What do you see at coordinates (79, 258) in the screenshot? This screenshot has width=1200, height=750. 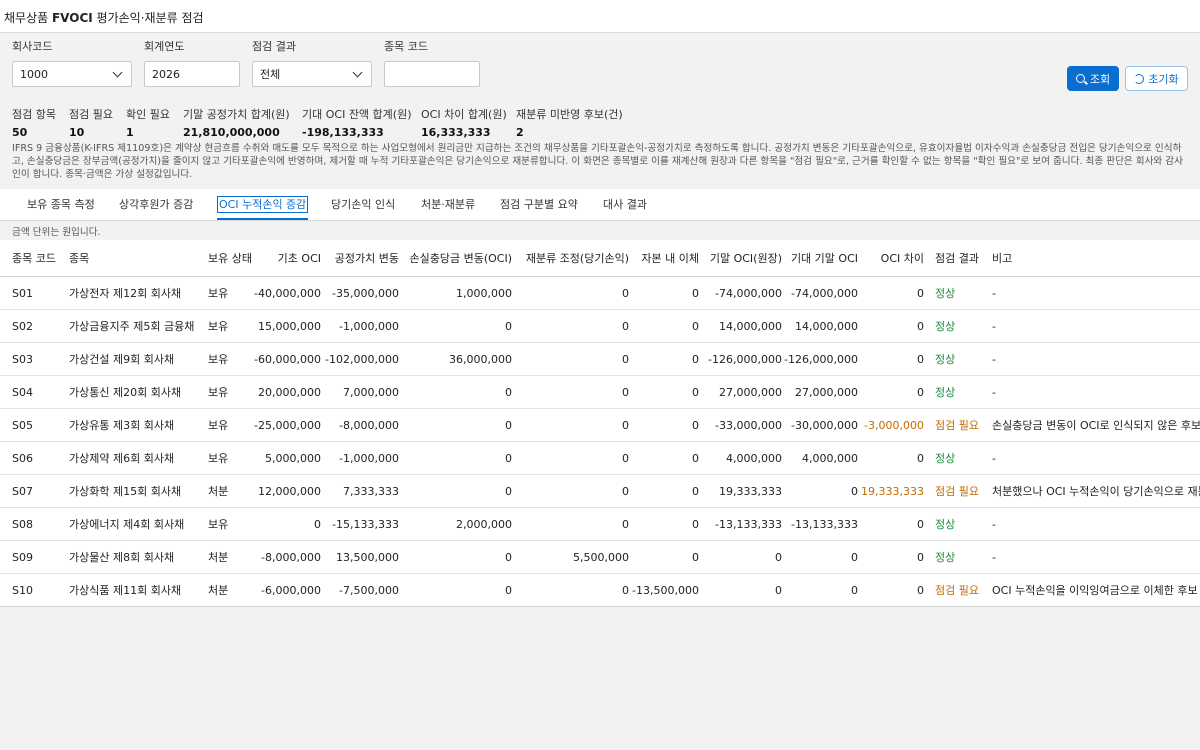 I see `column-header: 종목` at bounding box center [79, 258].